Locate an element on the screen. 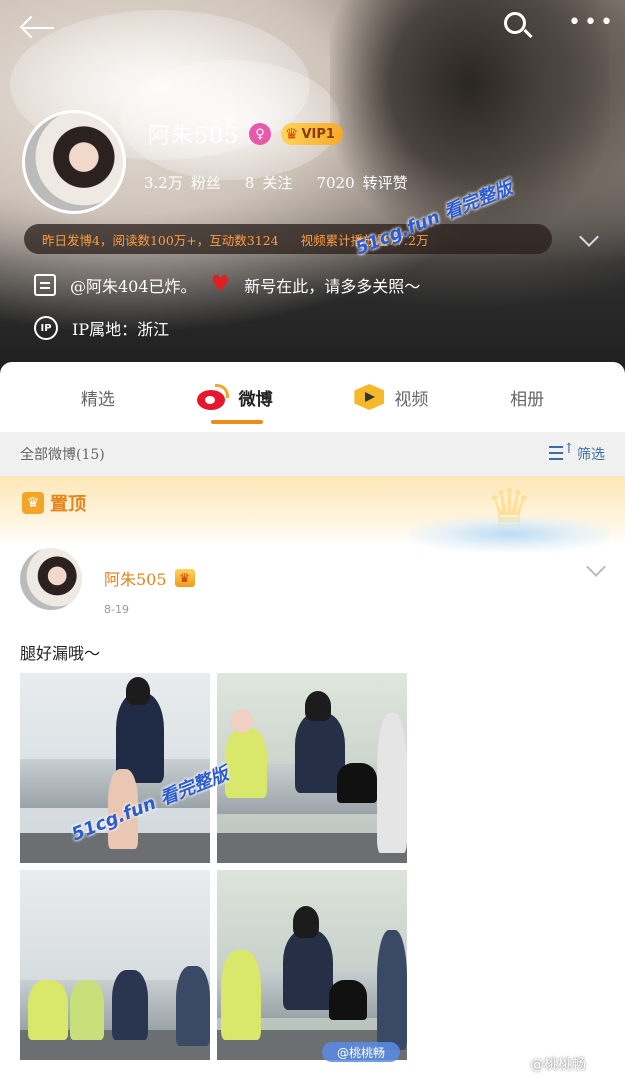  post-author: 阿朱505 ♛ is located at coordinates (149, 578).